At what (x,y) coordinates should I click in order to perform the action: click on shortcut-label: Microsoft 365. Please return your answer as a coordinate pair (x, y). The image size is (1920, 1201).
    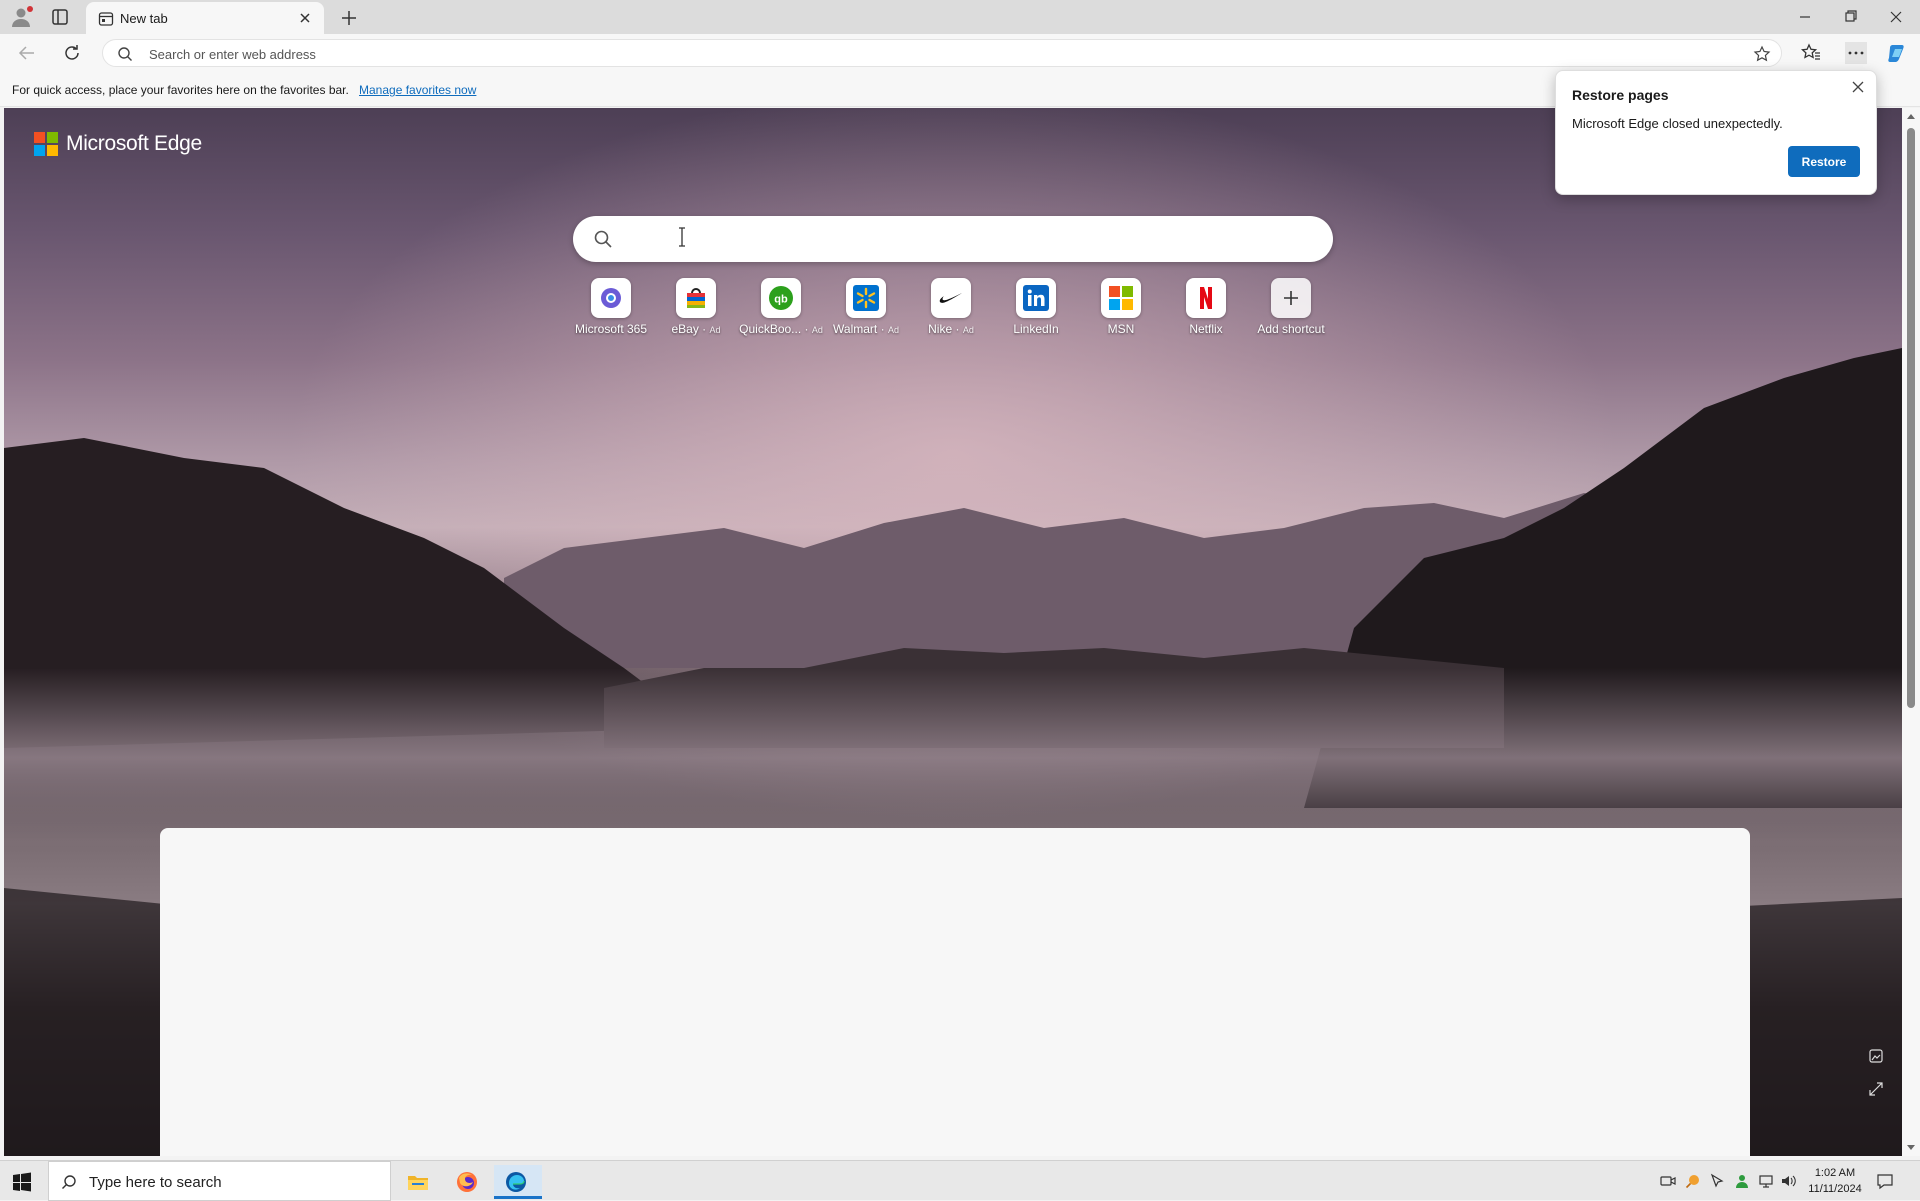
    Looking at the image, I should click on (611, 329).